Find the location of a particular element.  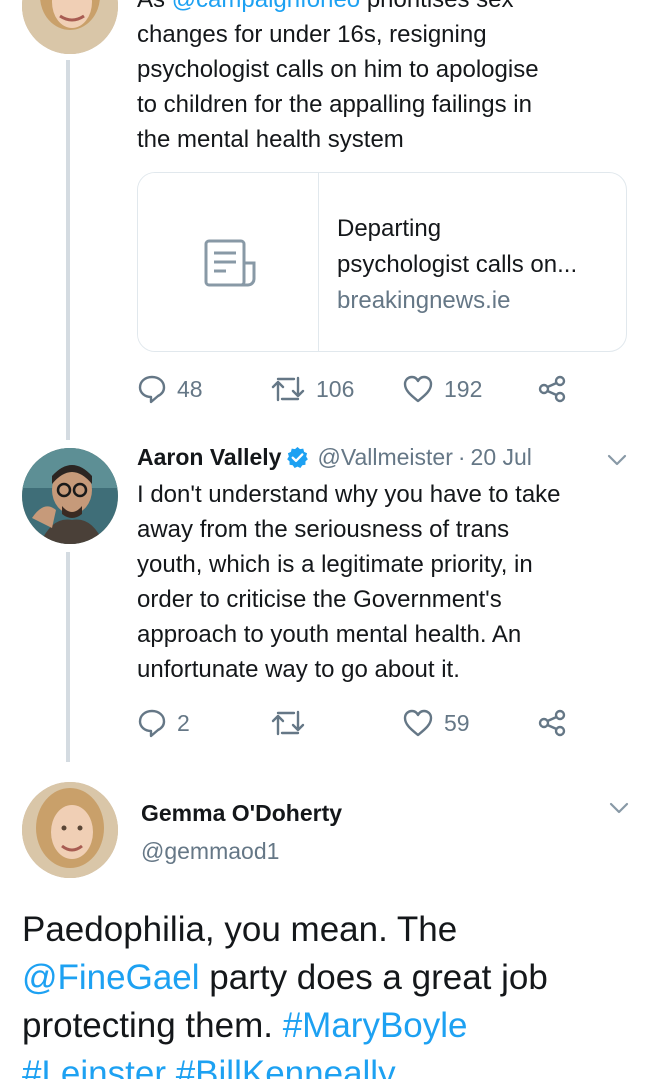

display-name: Gemma O'Doherty is located at coordinates (241, 813).